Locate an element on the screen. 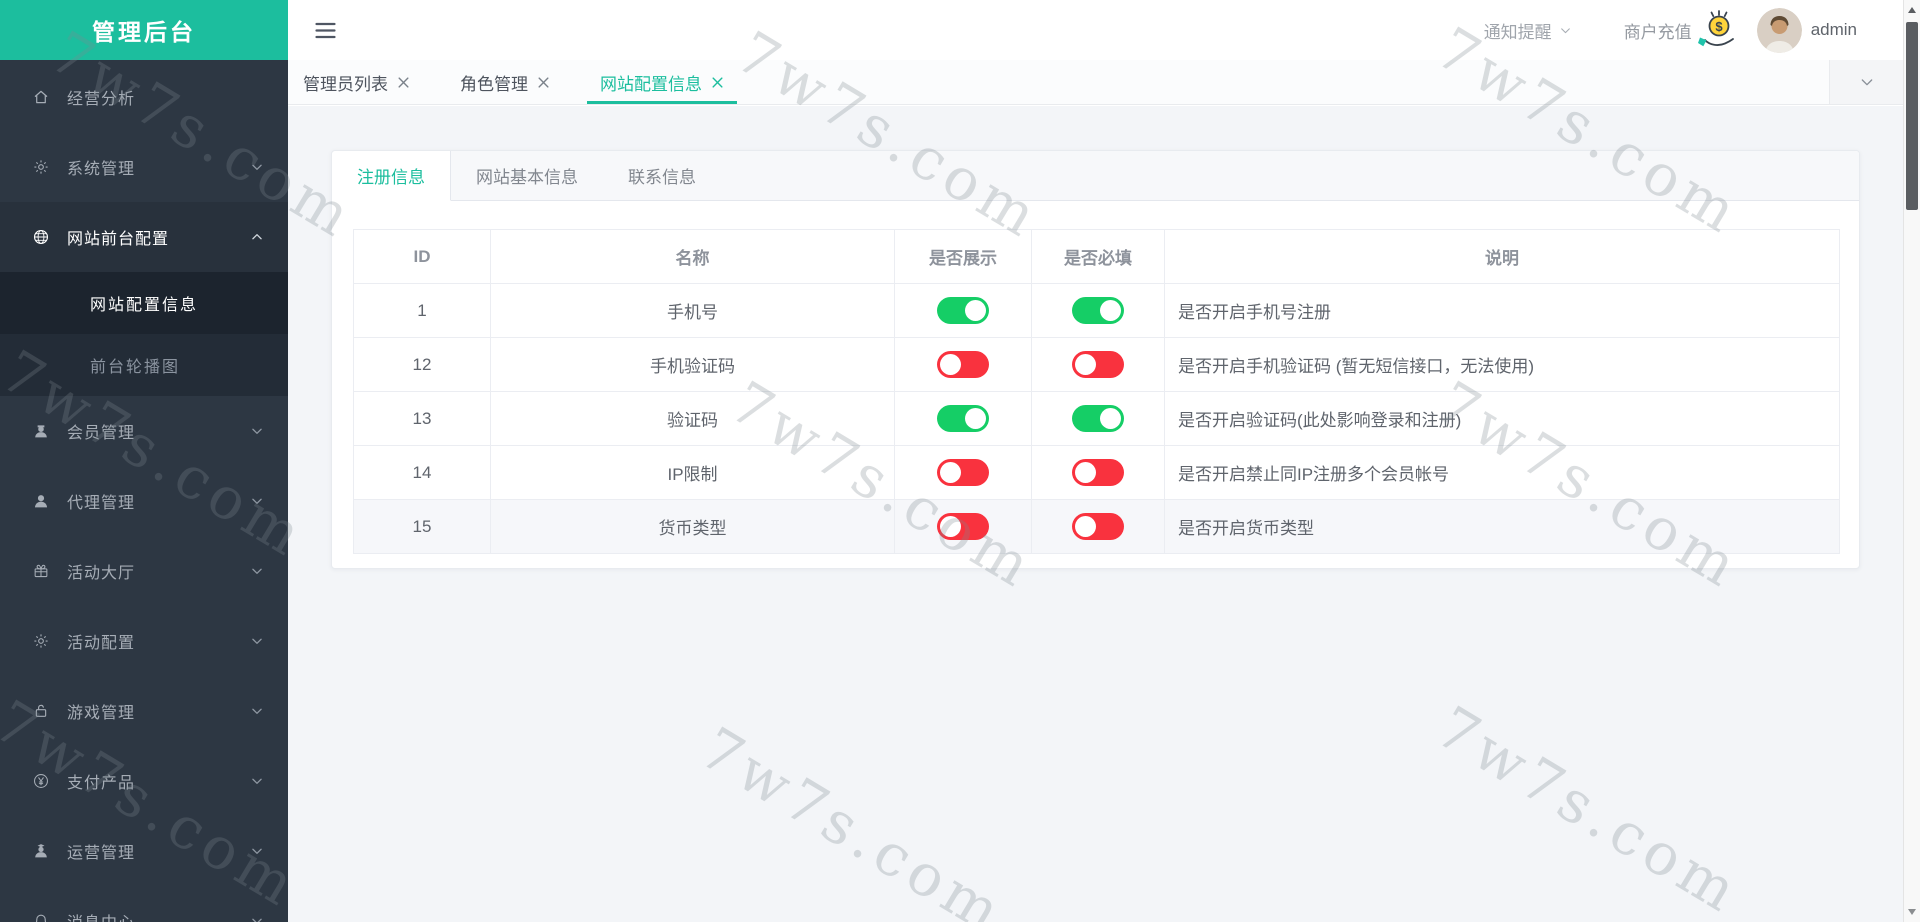 The height and width of the screenshot is (922, 1920). cell-id: 1 is located at coordinates (422, 310).